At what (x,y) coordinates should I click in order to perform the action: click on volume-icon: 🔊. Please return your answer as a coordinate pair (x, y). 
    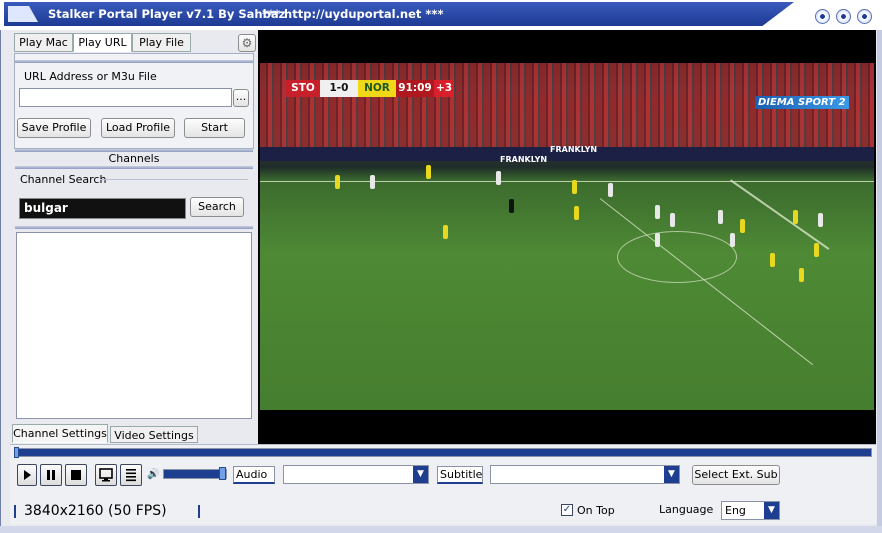
    Looking at the image, I should click on (153, 474).